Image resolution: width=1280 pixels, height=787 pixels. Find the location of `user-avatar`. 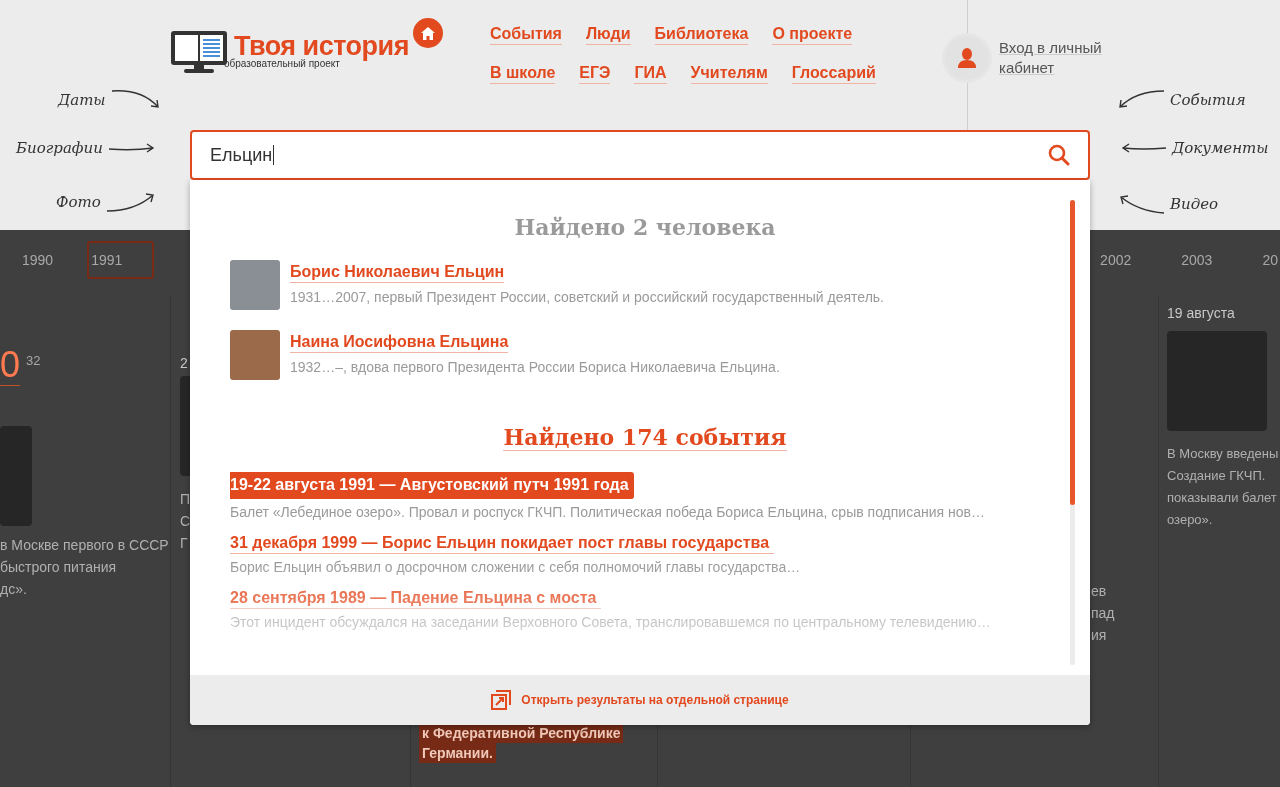

user-avatar is located at coordinates (967, 58).